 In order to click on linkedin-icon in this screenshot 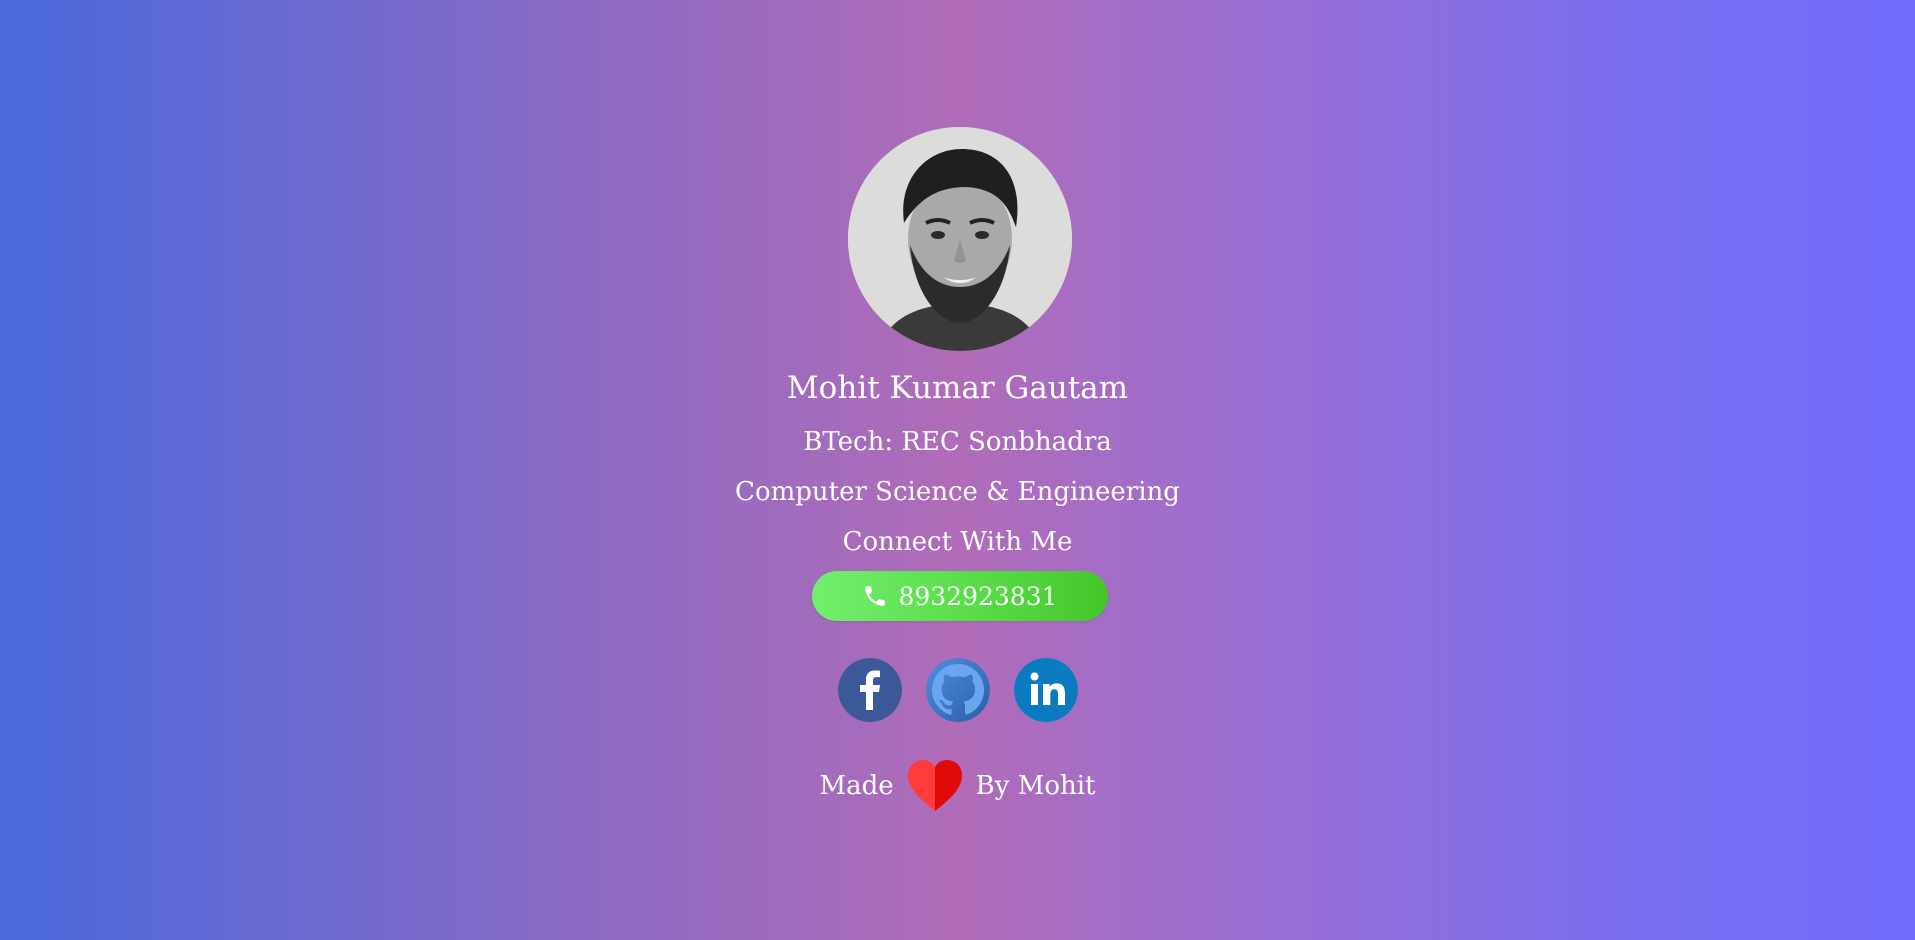, I will do `click(1045, 690)`.